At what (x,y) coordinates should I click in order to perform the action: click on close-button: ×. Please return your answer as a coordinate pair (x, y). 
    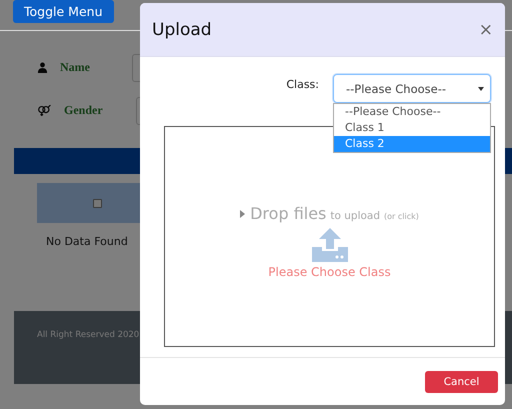
    Looking at the image, I should click on (485, 30).